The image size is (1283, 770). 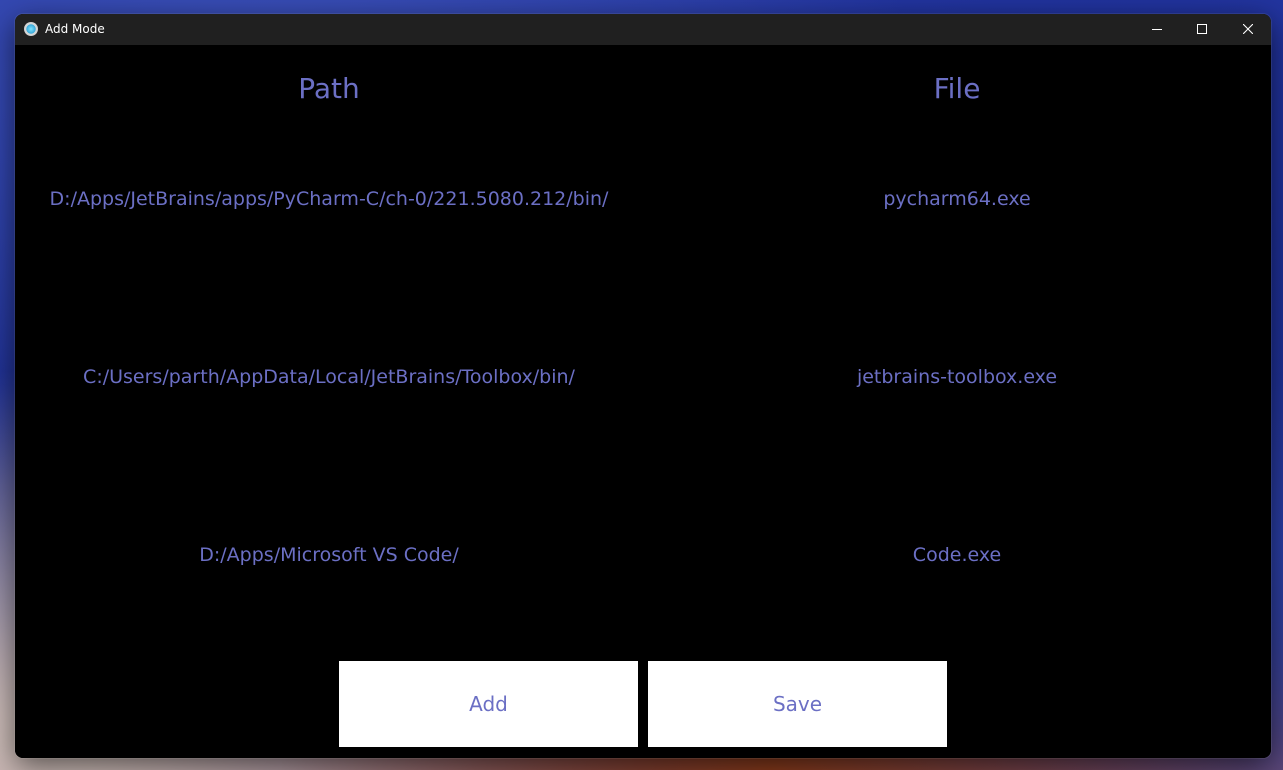 What do you see at coordinates (957, 88) in the screenshot?
I see `file-column-header: File` at bounding box center [957, 88].